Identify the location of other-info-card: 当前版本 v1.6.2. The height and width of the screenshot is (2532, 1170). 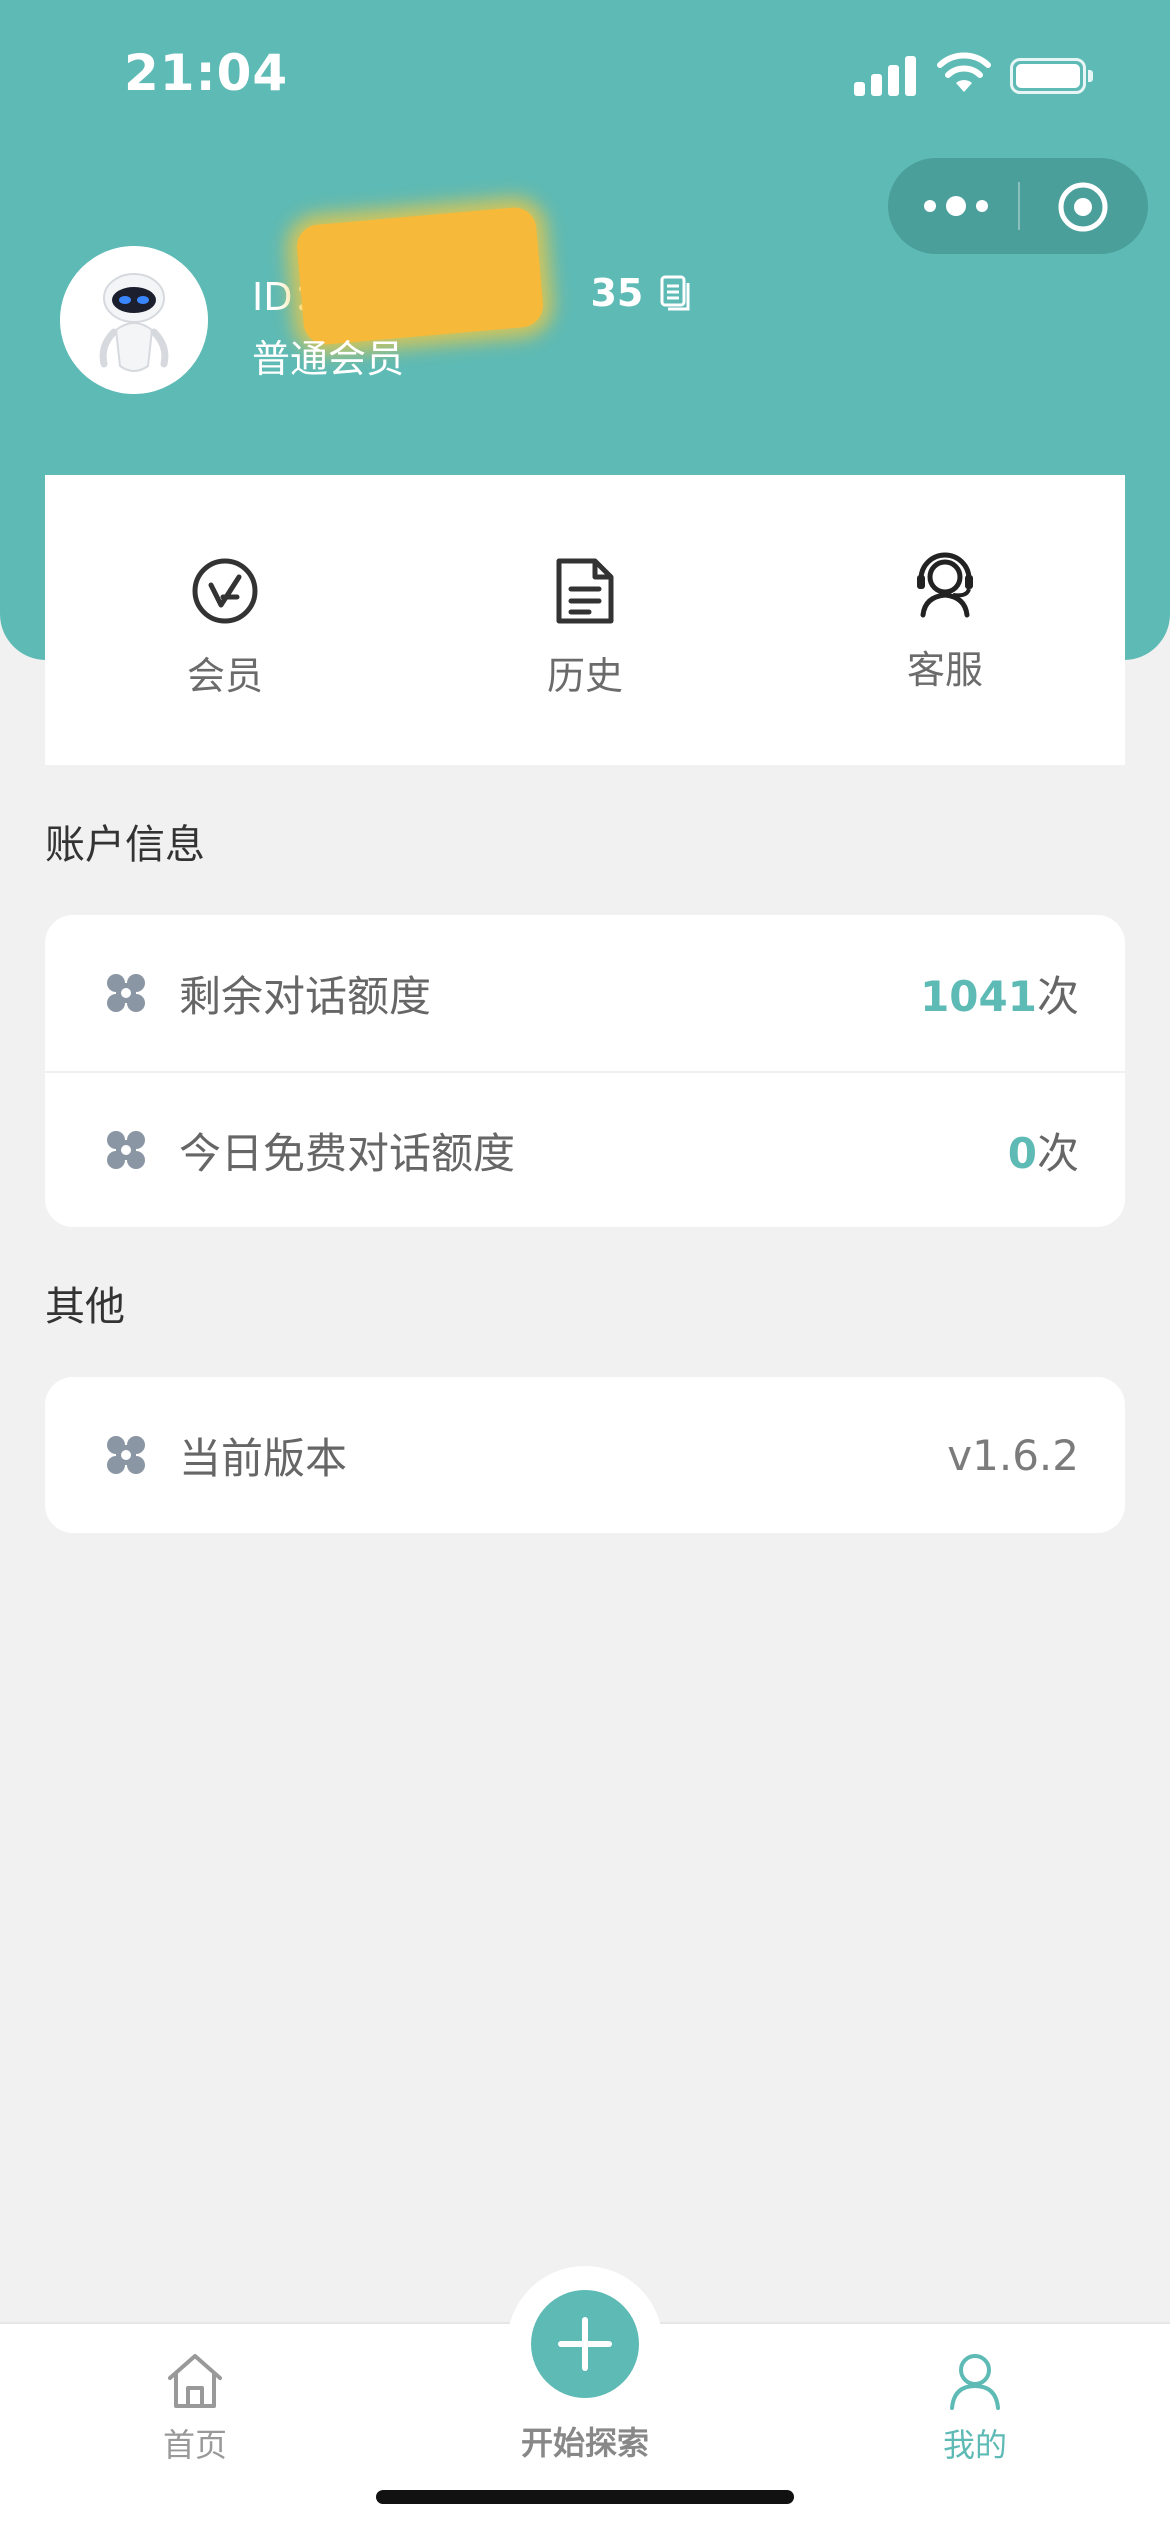
(585, 1455).